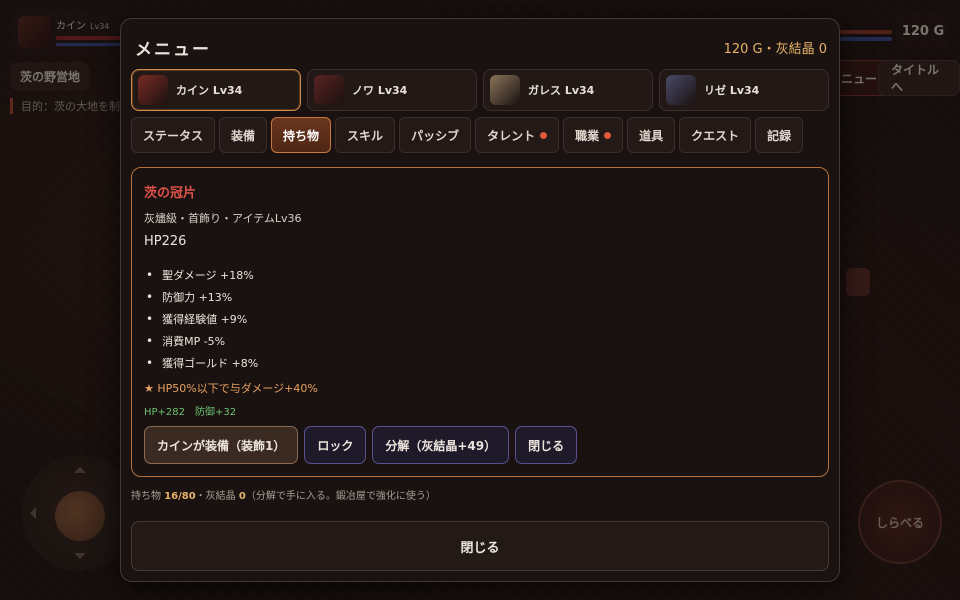 This screenshot has width=960, height=600. I want to click on tab-quest: クエスト, so click(715, 135).